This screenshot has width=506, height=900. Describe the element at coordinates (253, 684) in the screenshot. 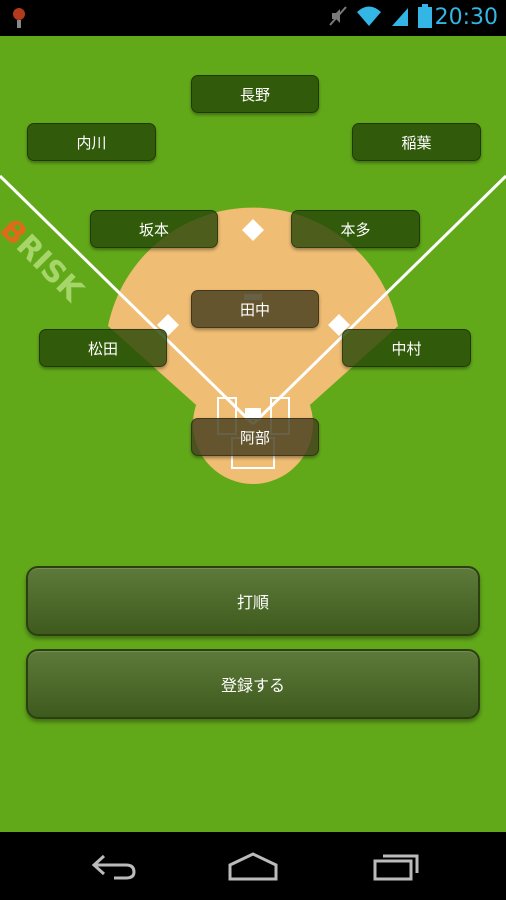

I see `register-button: 登録する` at that location.